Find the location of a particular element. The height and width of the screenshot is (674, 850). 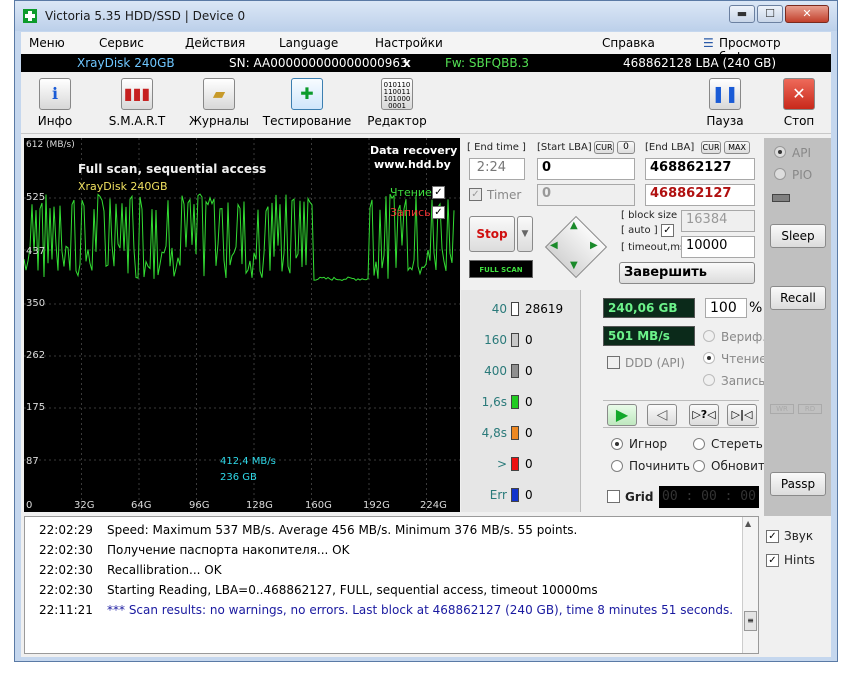

serial-number: SN: AA000000000000000963 is located at coordinates (318, 63).